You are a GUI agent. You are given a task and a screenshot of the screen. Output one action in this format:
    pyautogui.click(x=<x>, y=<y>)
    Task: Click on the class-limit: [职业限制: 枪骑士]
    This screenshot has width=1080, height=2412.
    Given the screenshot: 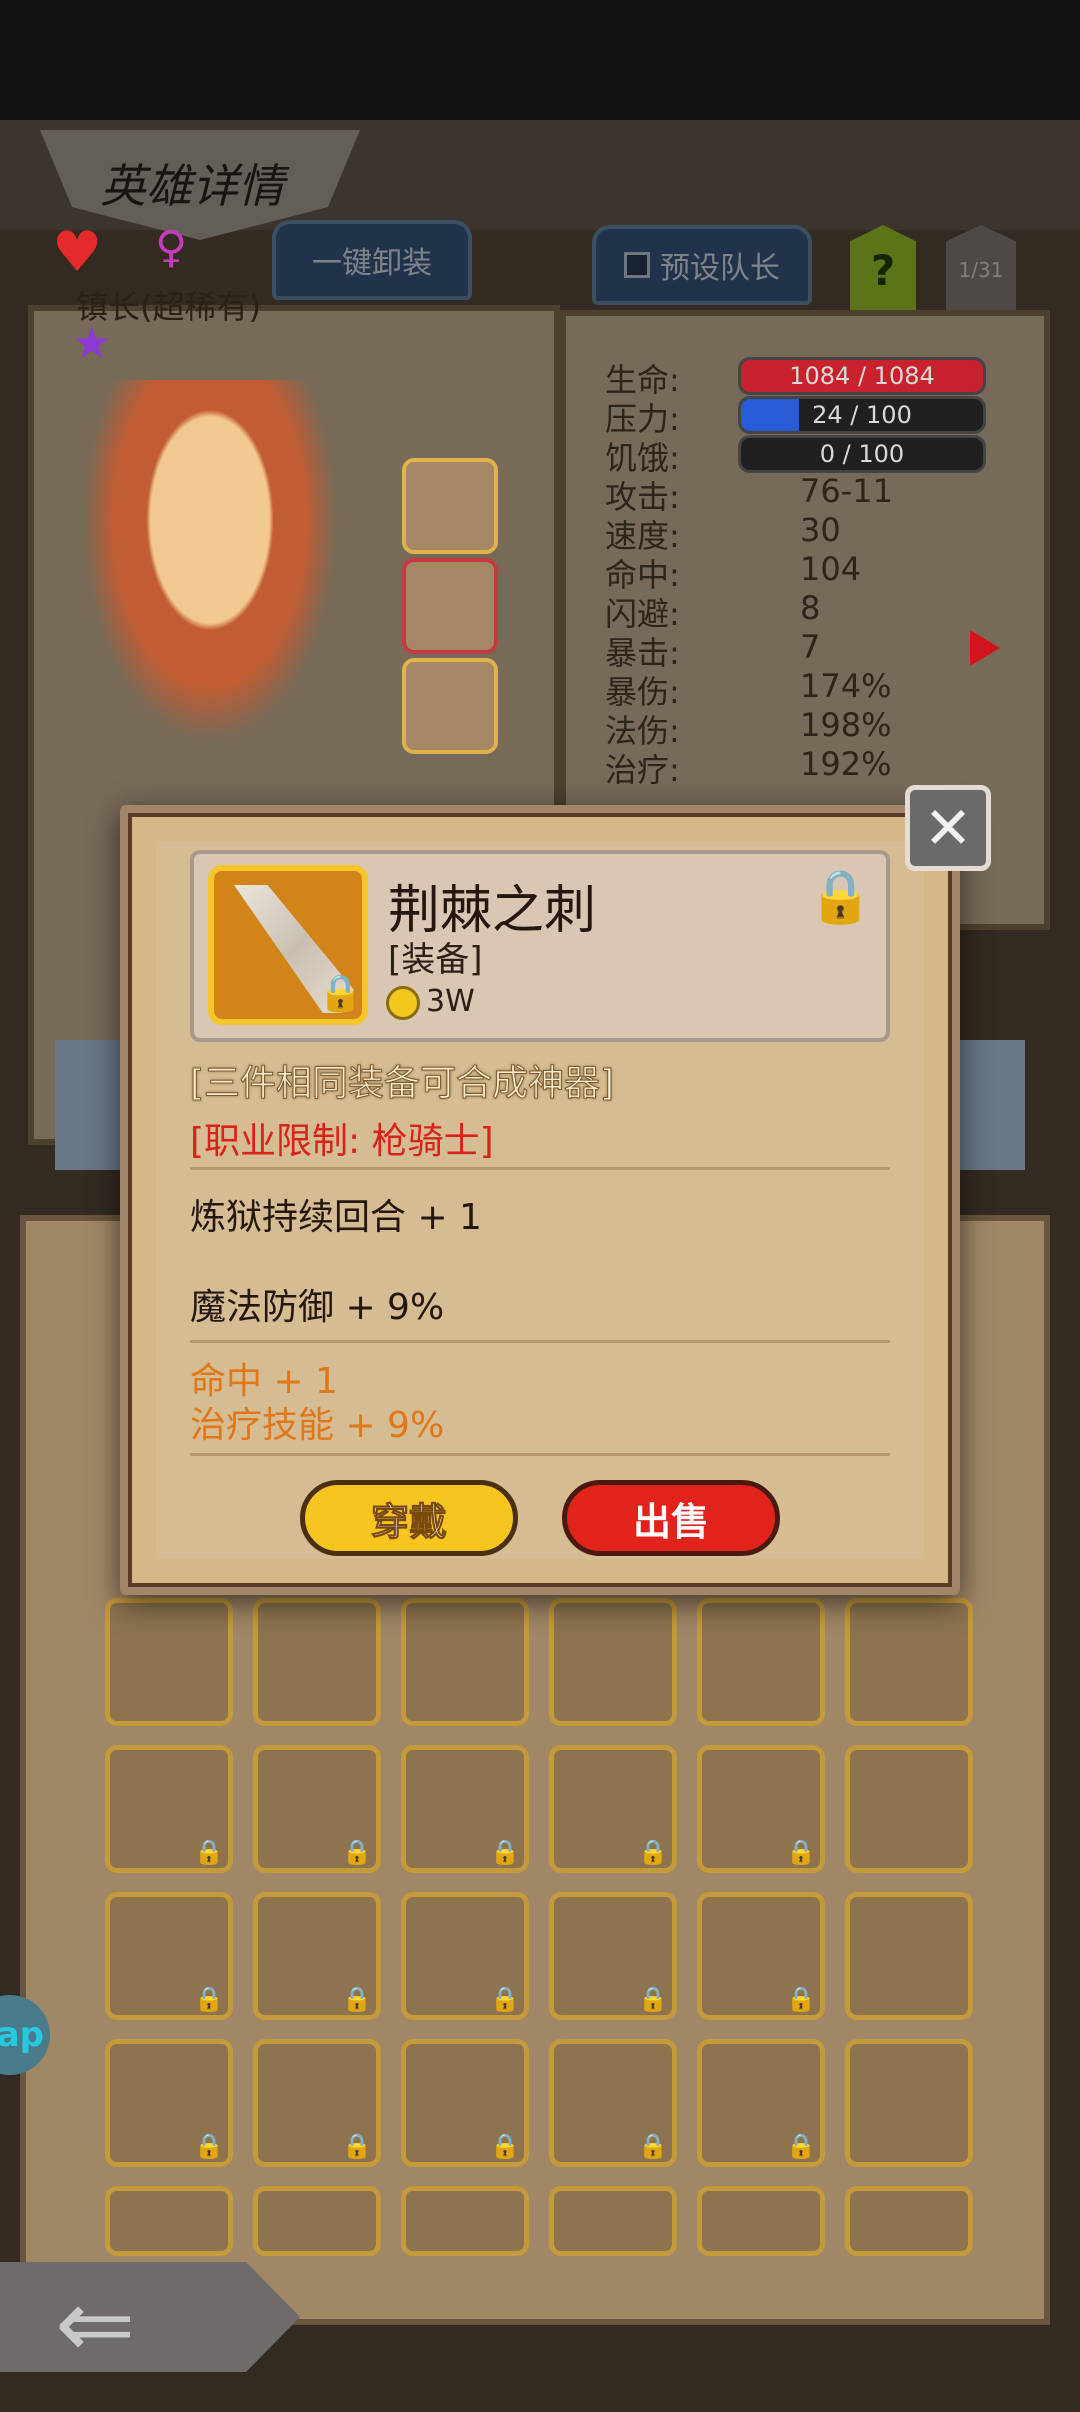 What is the action you would take?
    pyautogui.click(x=342, y=1141)
    